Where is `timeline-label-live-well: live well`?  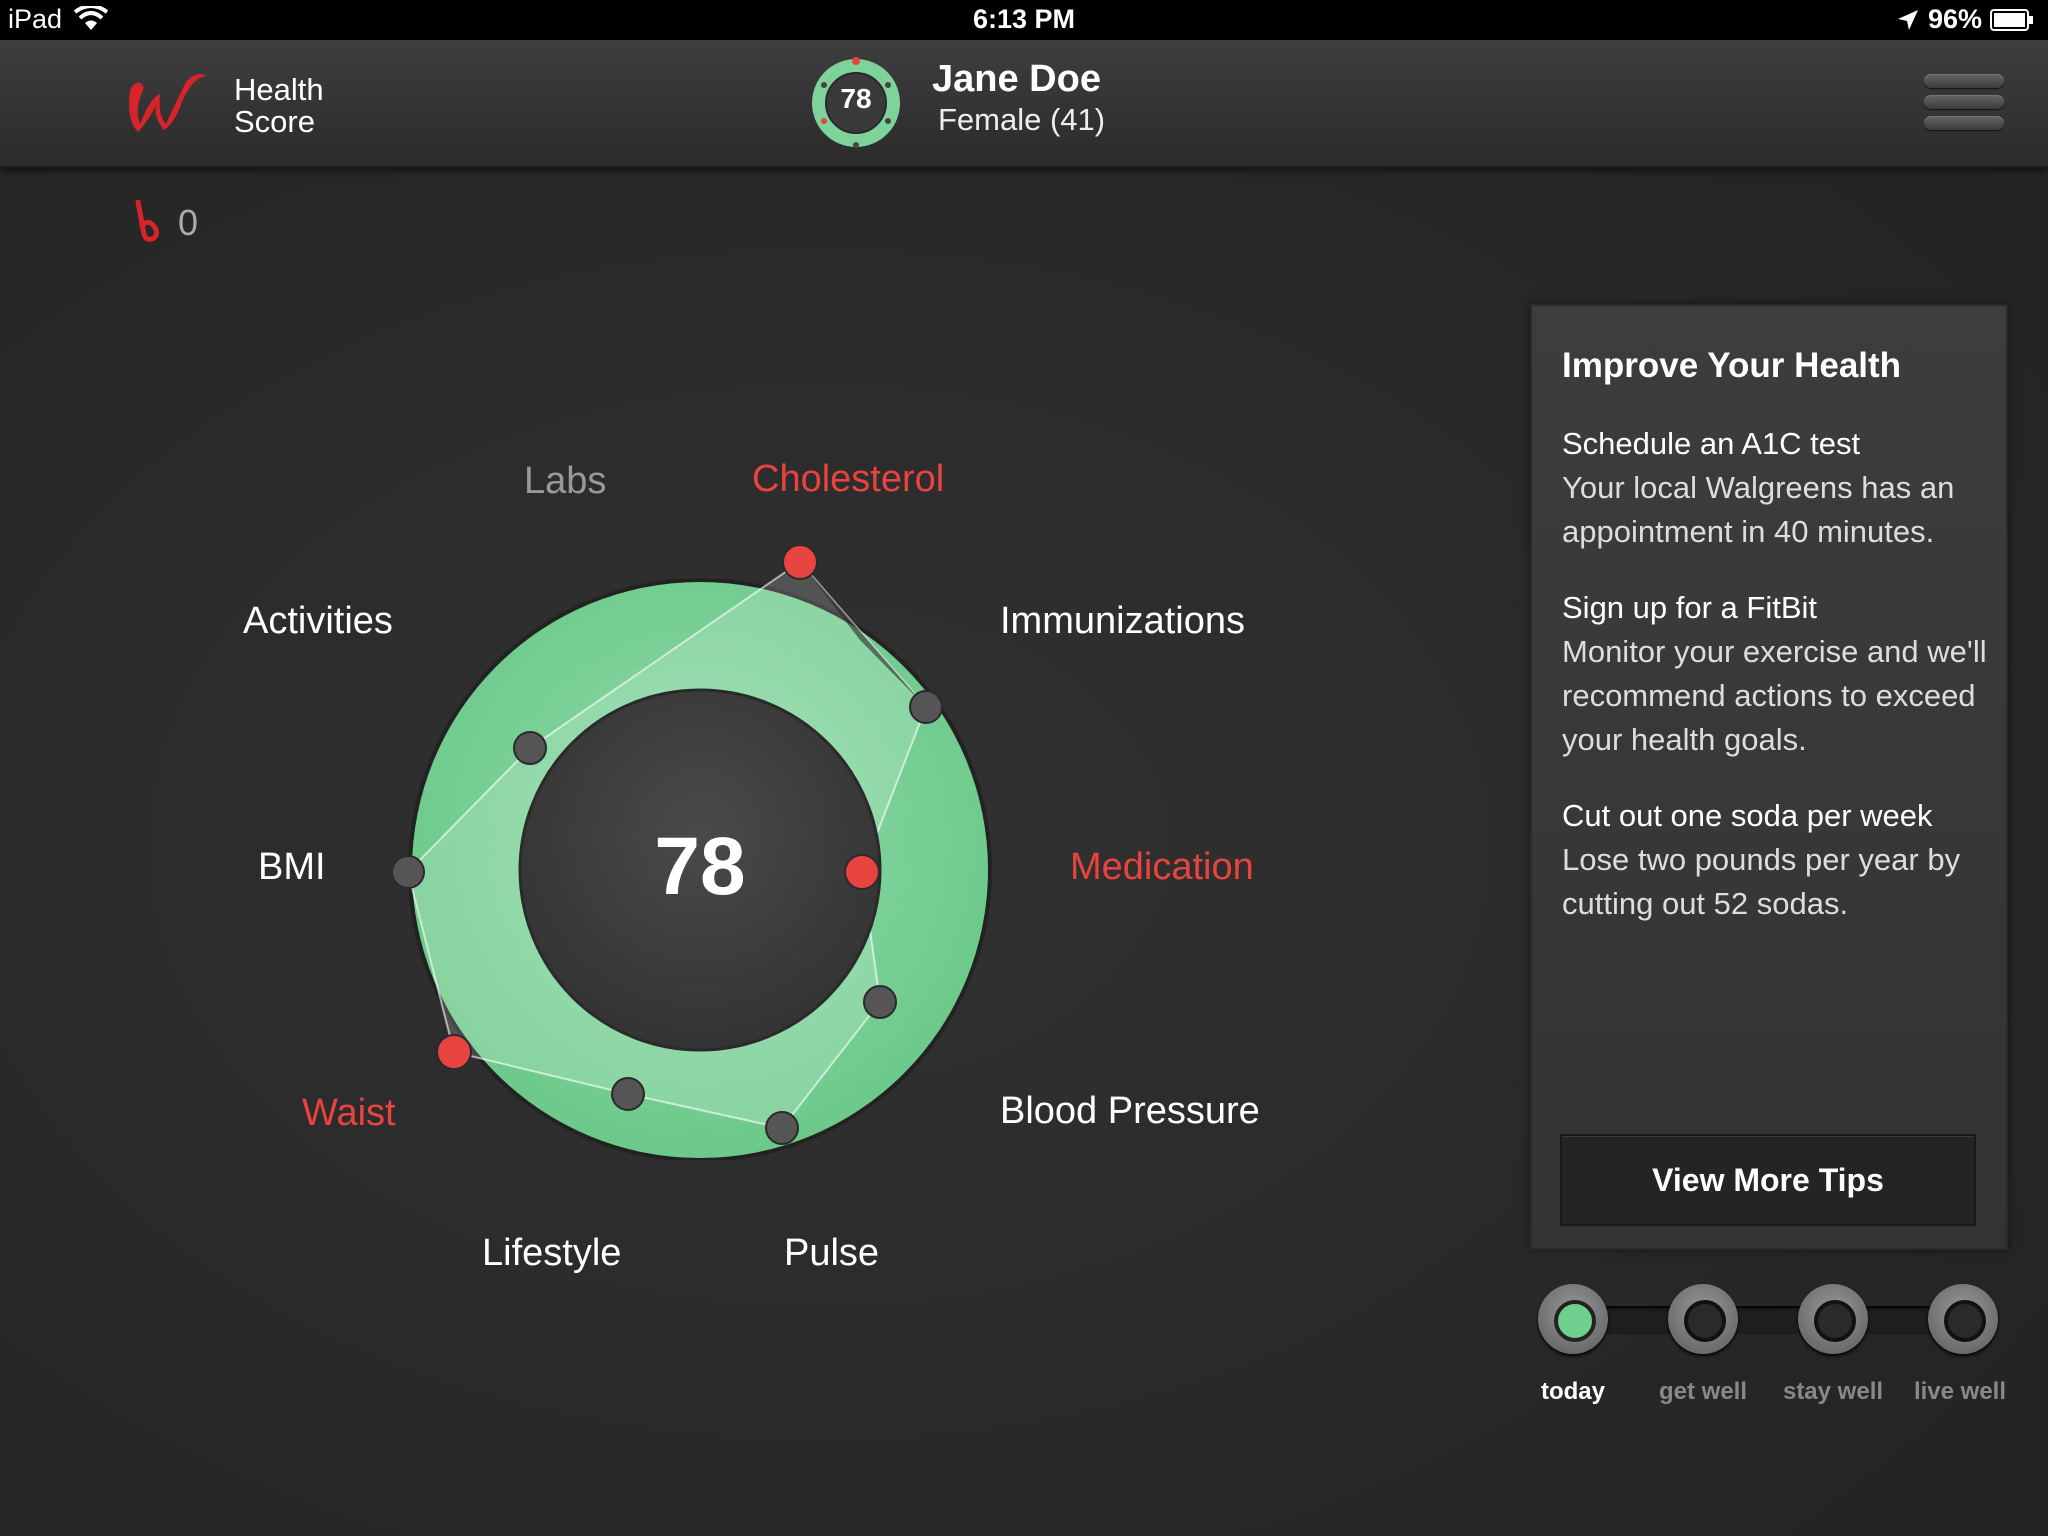
timeline-label-live-well: live well is located at coordinates (1960, 1392).